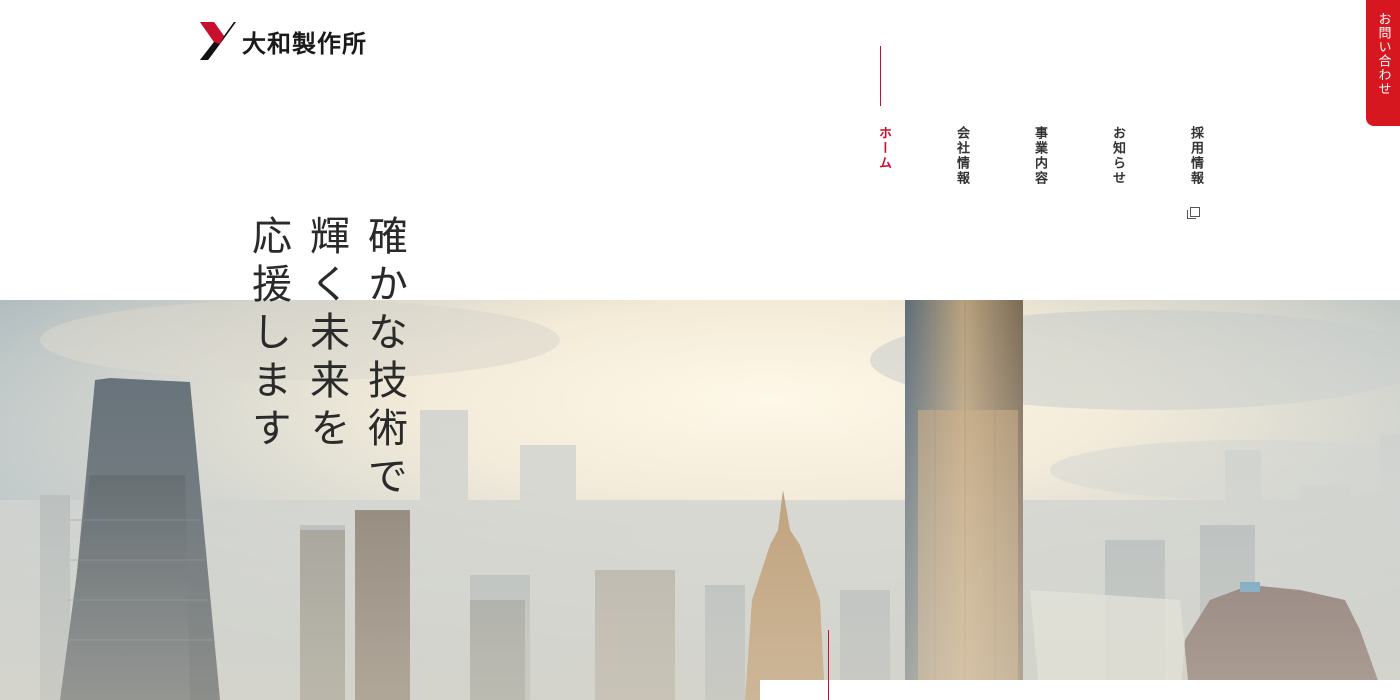 This screenshot has width=1400, height=700. Describe the element at coordinates (828, 665) in the screenshot. I see `scroll-indicator` at that location.